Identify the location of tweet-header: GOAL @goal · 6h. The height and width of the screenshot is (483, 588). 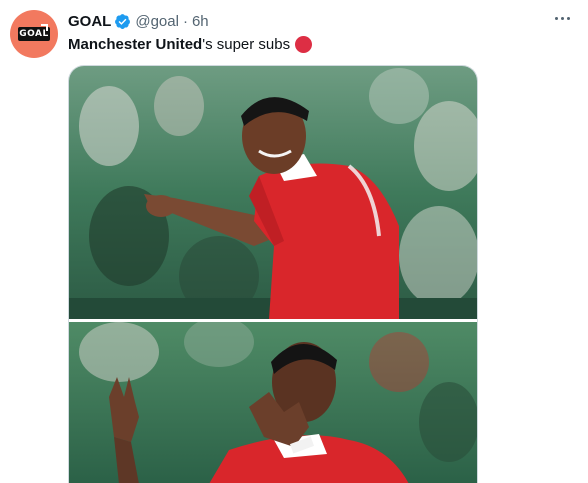
(138, 21).